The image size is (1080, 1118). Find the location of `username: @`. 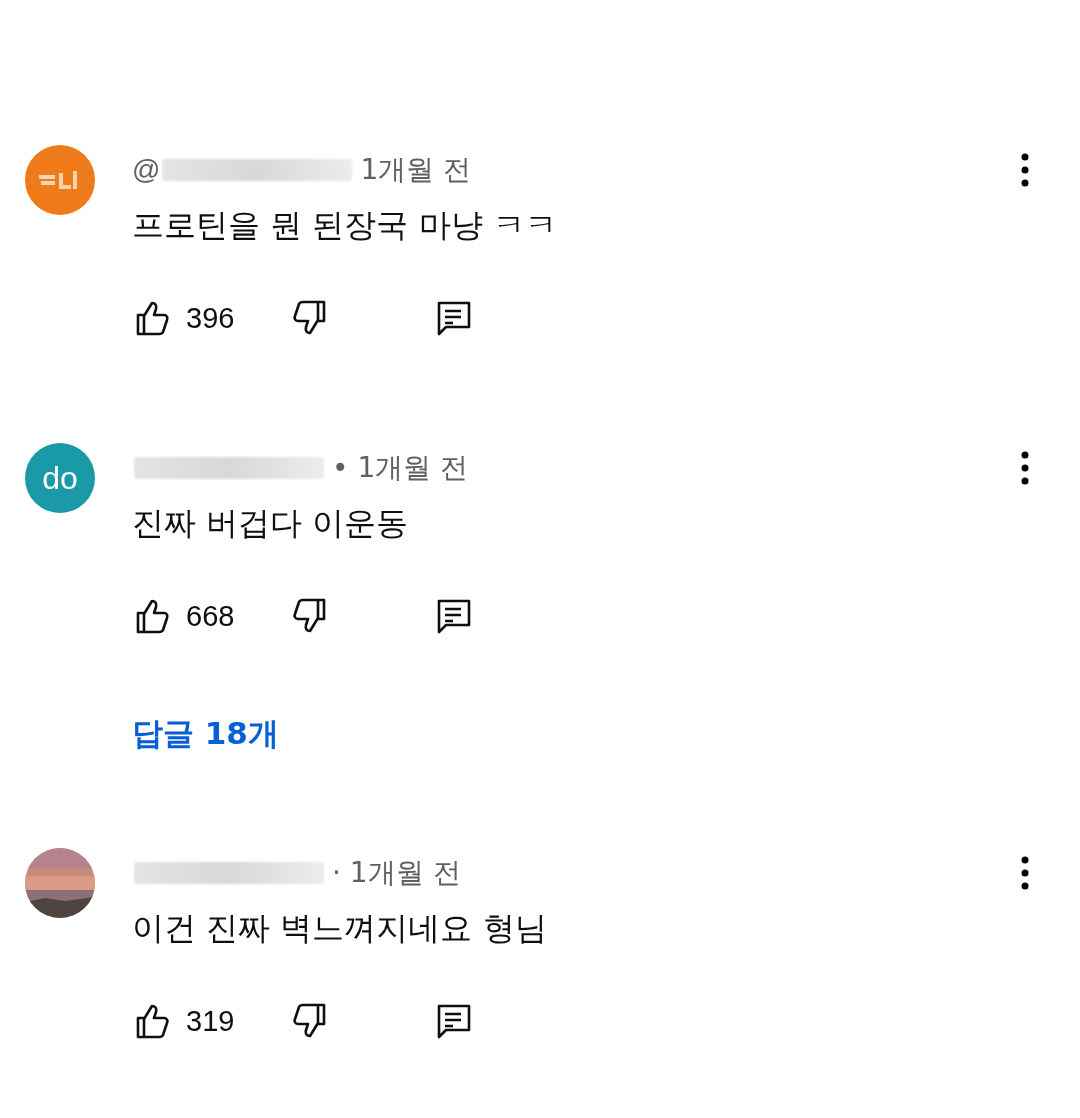

username: @ is located at coordinates (146, 170).